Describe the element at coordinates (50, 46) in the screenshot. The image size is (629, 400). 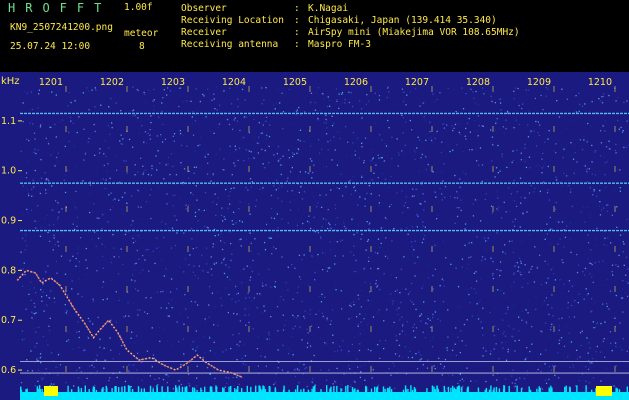
I see `datetime-label: 25.07.24 12:00` at that location.